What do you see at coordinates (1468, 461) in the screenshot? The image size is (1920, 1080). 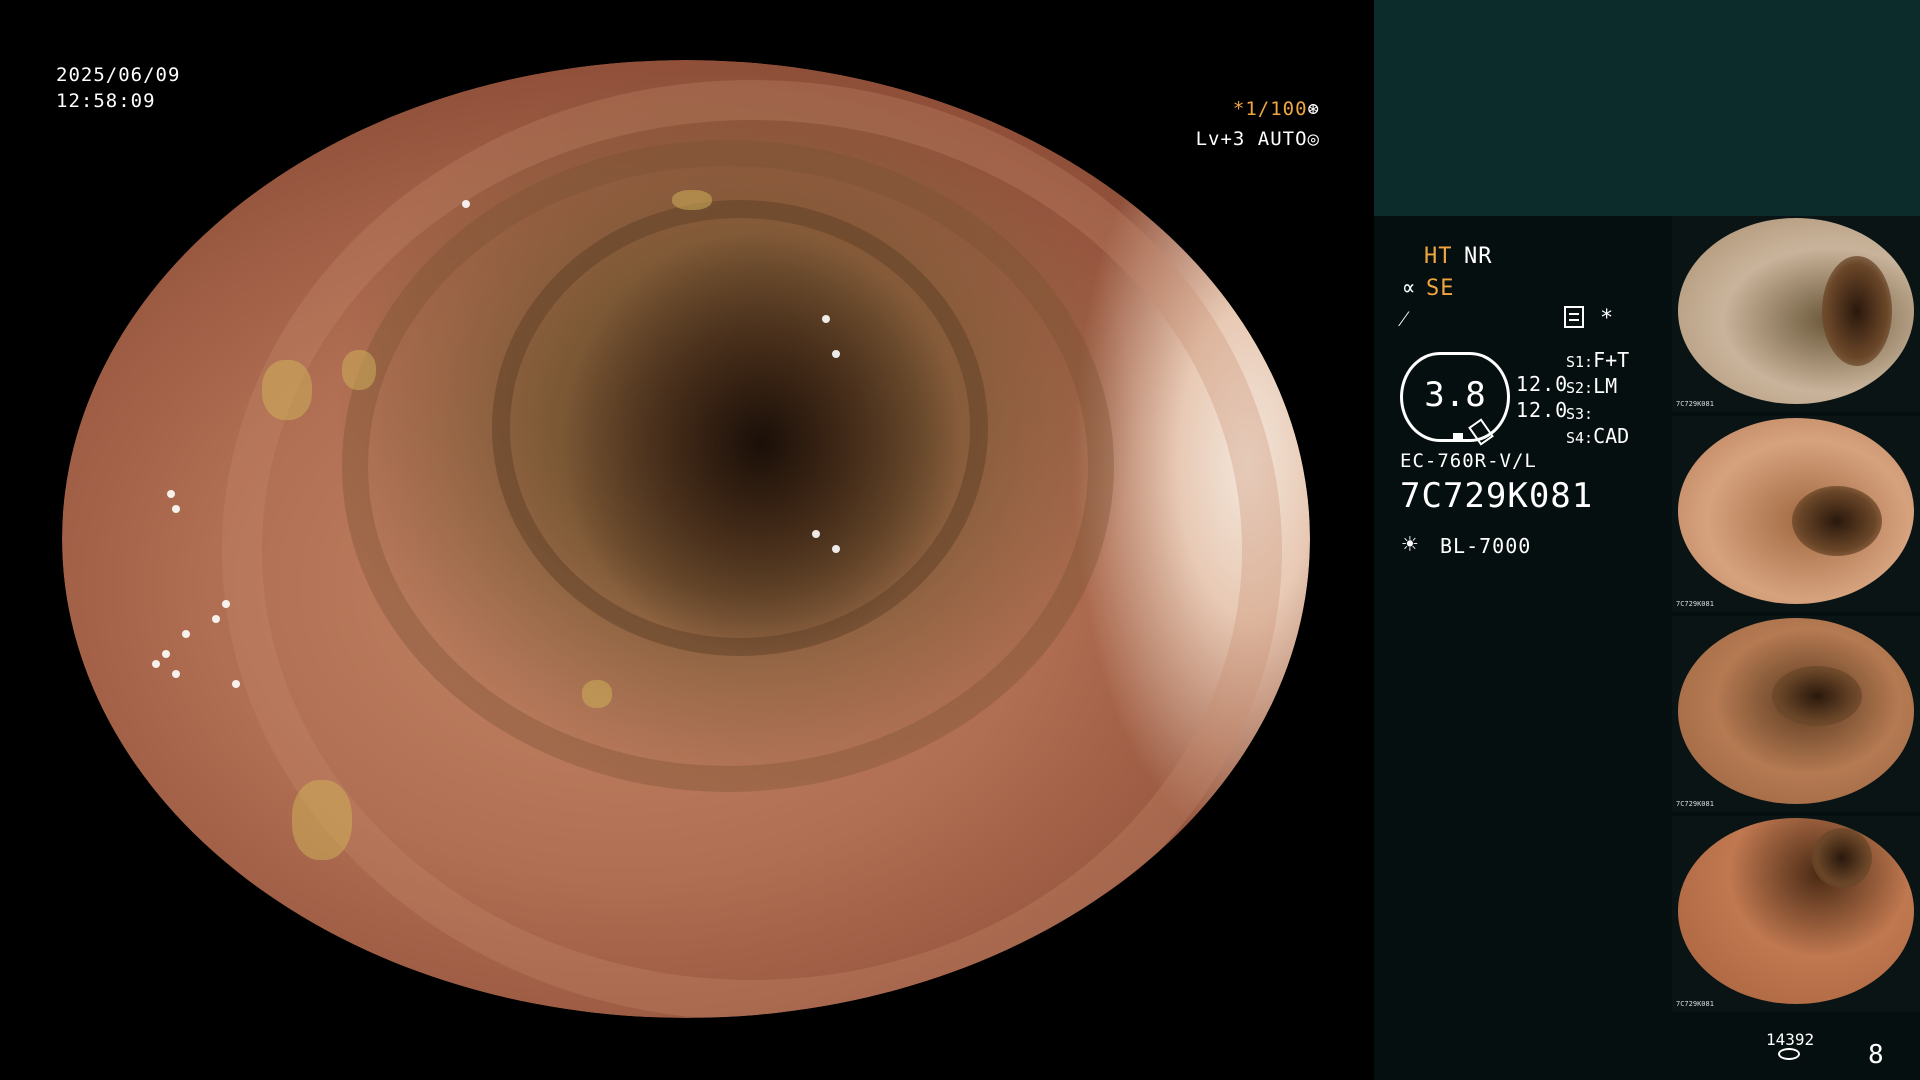 I see `scope-model: EC-760R-V/L` at bounding box center [1468, 461].